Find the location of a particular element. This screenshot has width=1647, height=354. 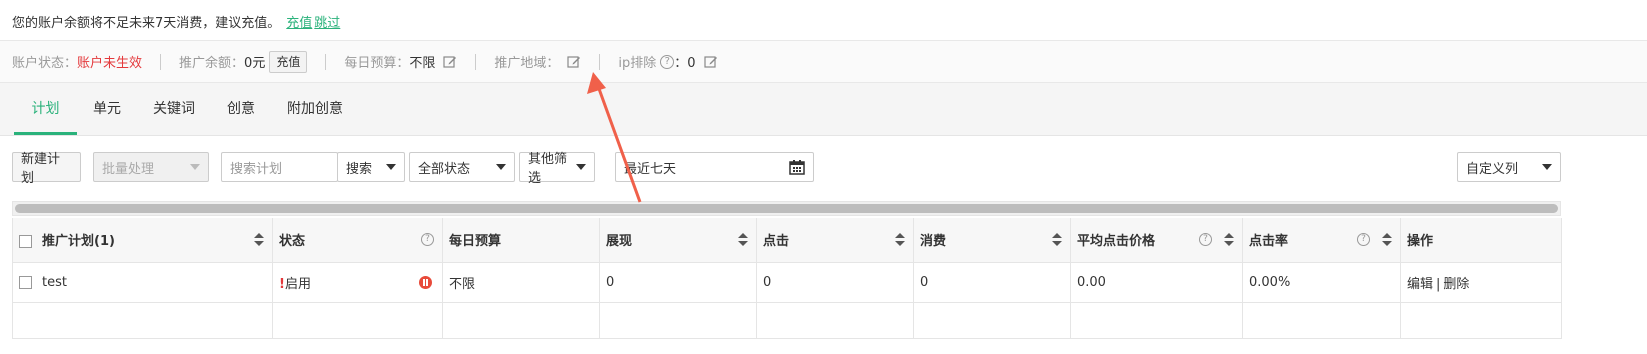

col-avg-cpc: 平均点击价格? is located at coordinates (1156, 240).